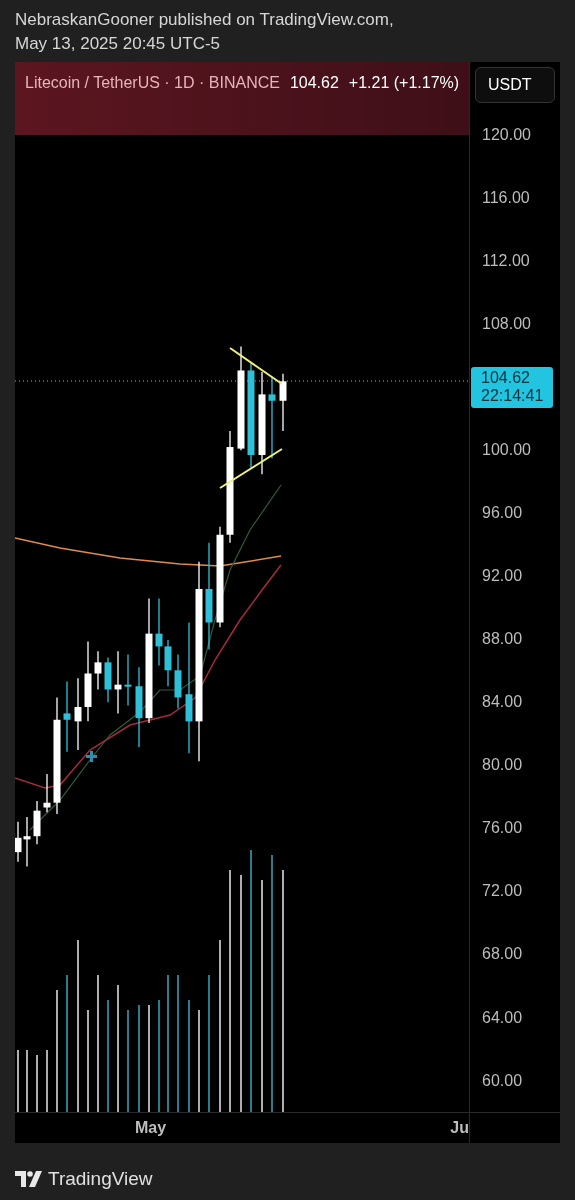 This screenshot has width=575, height=1200. What do you see at coordinates (502, 954) in the screenshot?
I see `price-axis-label: 68.00` at bounding box center [502, 954].